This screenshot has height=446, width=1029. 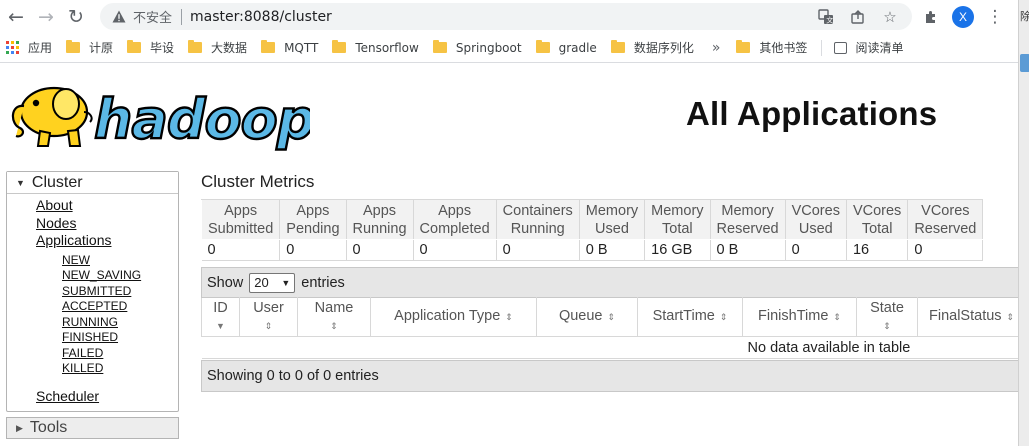 I want to click on bookmark-folder: MQTT, so click(x=290, y=48).